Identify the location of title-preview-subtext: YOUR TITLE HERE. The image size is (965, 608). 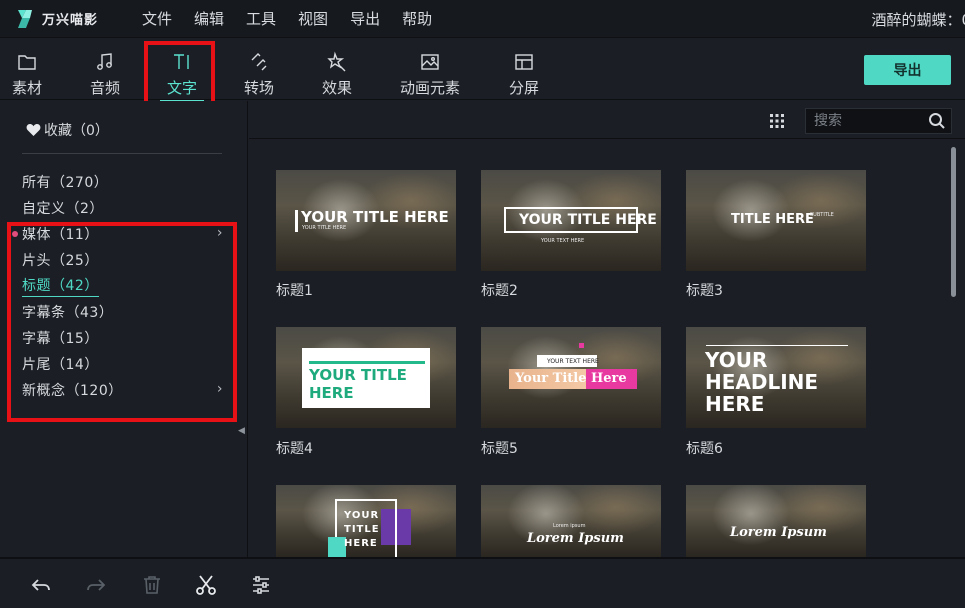
(324, 228).